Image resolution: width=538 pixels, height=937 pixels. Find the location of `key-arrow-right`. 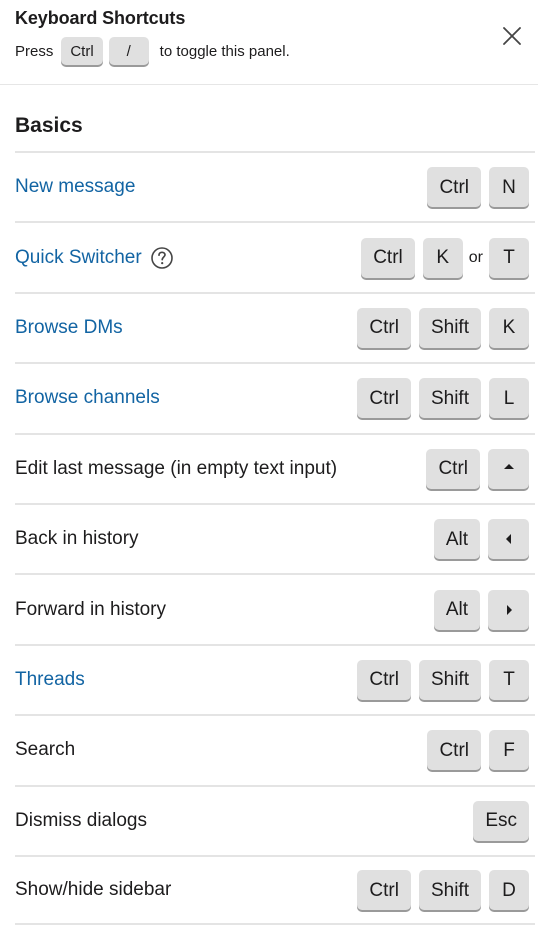

key-arrow-right is located at coordinates (508, 609).